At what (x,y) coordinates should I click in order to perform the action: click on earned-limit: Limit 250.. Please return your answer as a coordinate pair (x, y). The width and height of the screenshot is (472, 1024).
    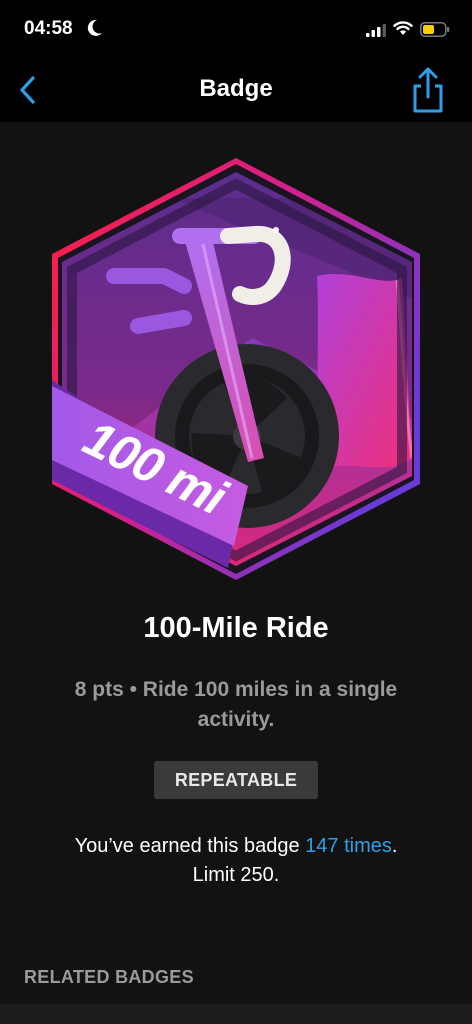
    Looking at the image, I should click on (236, 875).